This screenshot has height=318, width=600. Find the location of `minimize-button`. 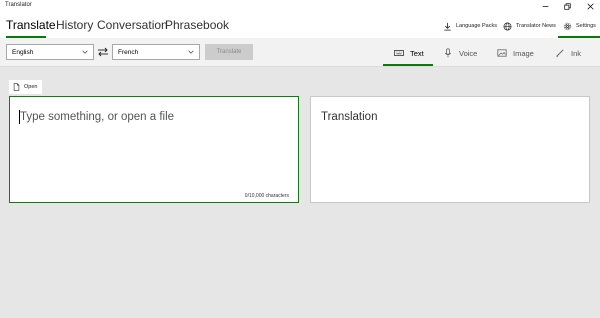

minimize-button is located at coordinates (545, 6).